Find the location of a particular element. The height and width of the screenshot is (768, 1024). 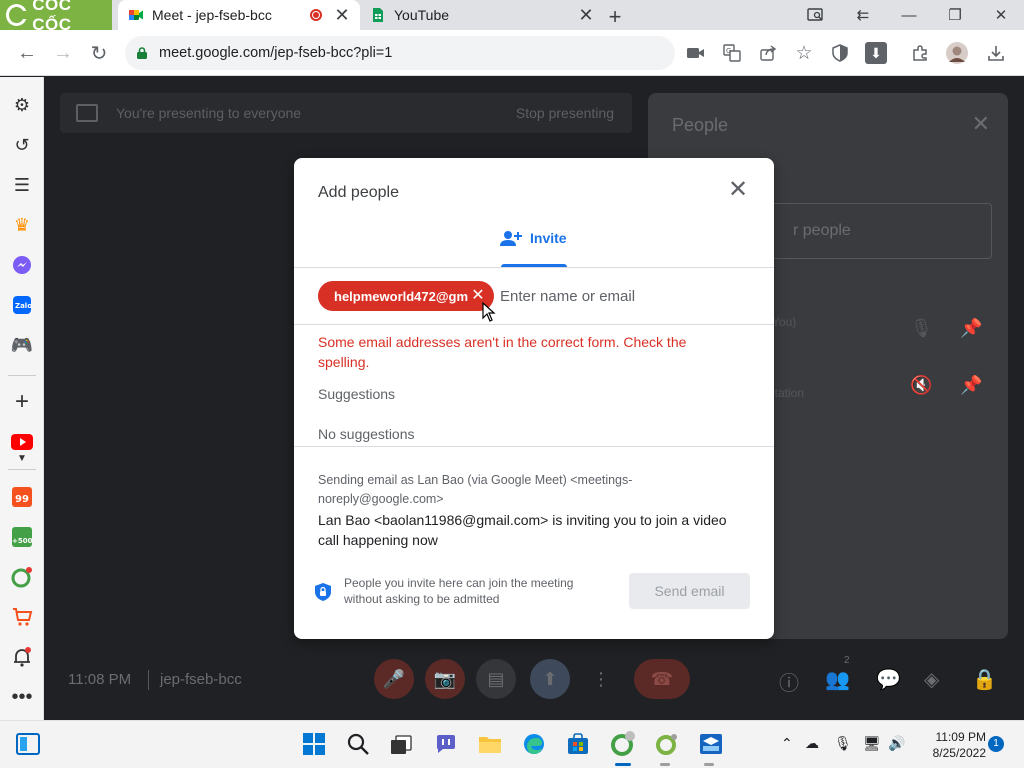

reload-icon: ↻ is located at coordinates (99, 53).